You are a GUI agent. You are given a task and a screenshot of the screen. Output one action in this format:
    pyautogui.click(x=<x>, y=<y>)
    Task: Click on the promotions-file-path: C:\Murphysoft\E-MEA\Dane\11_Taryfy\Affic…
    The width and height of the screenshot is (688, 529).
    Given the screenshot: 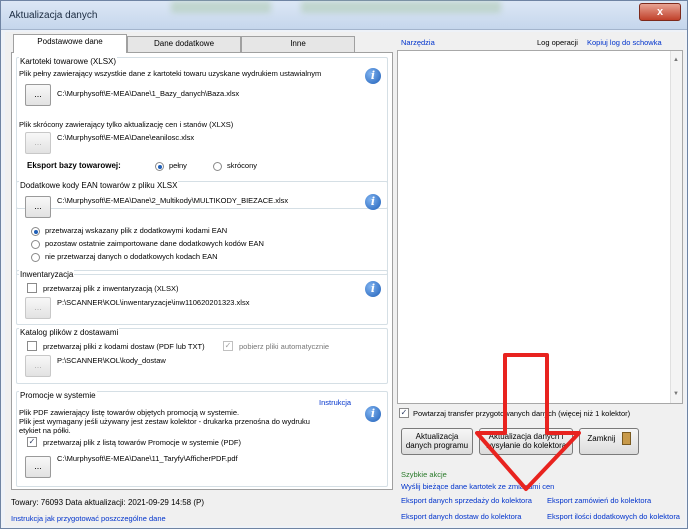 What is the action you would take?
    pyautogui.click(x=147, y=458)
    